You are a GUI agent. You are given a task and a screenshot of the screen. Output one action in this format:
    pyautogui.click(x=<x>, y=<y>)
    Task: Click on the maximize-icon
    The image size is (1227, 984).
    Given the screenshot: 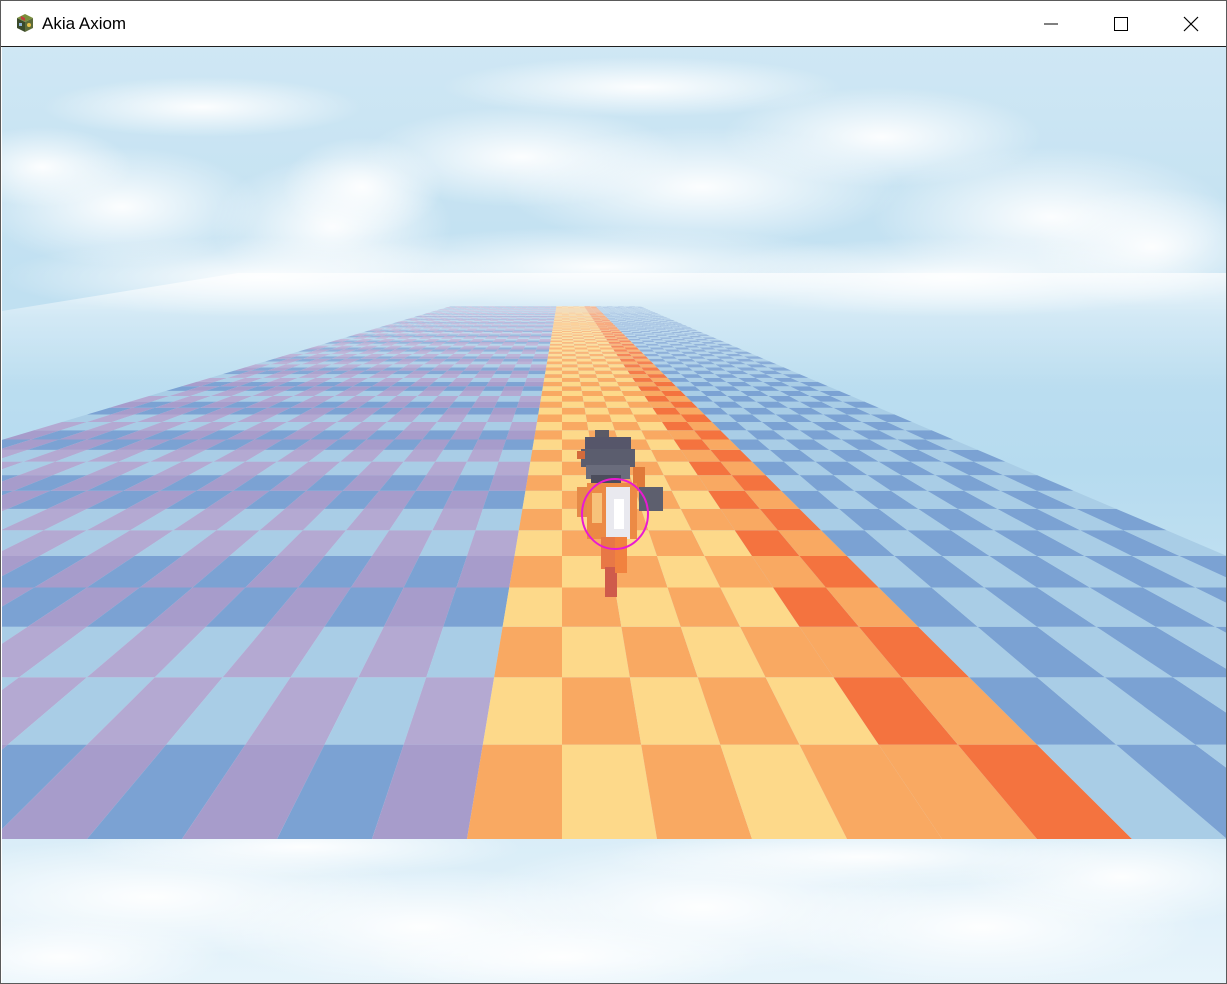 What is the action you would take?
    pyautogui.click(x=1121, y=23)
    